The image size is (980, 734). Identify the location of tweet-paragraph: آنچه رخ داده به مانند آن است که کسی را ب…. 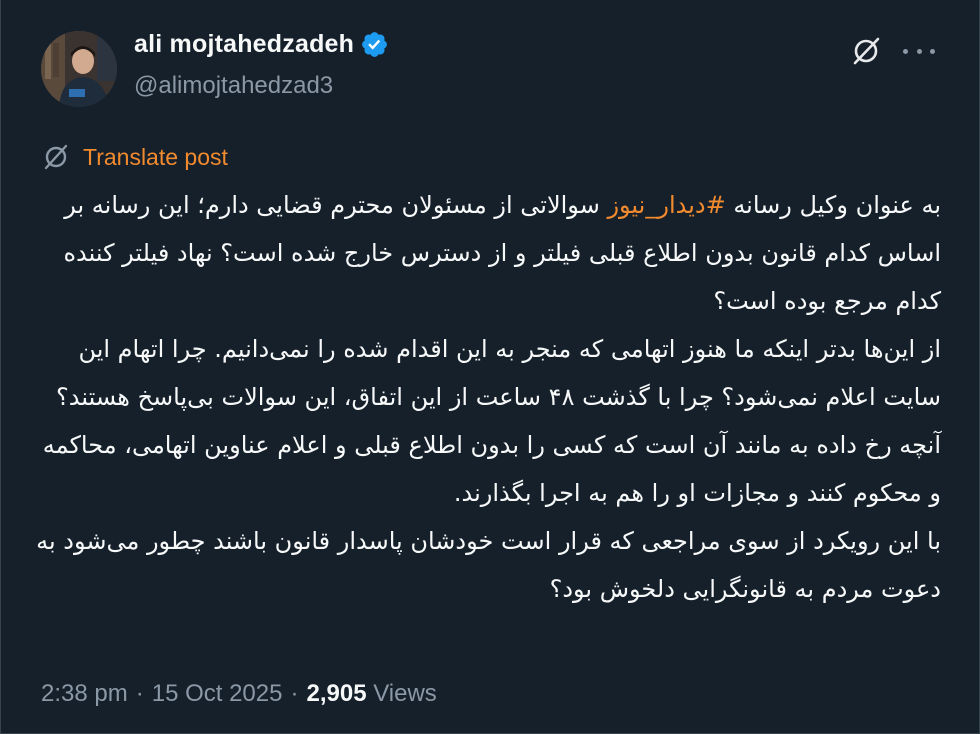
(491, 469).